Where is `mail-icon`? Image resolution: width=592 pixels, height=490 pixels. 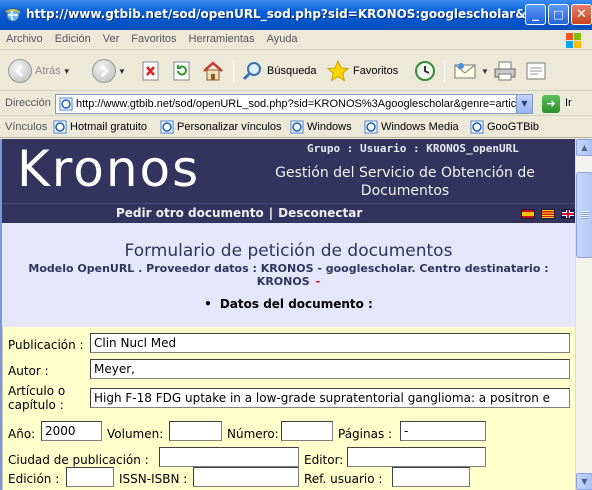
mail-icon is located at coordinates (465, 71).